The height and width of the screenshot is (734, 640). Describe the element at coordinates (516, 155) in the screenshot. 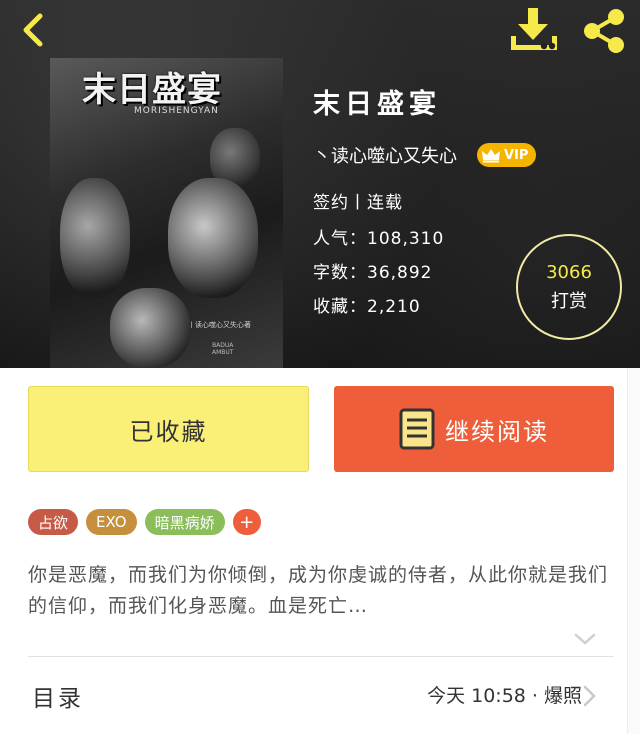

I see `vip-label: VIP` at that location.